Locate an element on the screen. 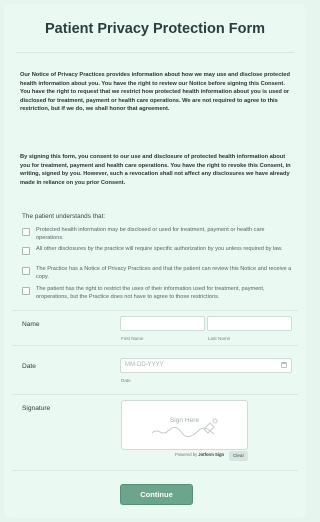 This screenshot has height=522, width=320. form-title: Patient Privacy Protection Form is located at coordinates (155, 29).